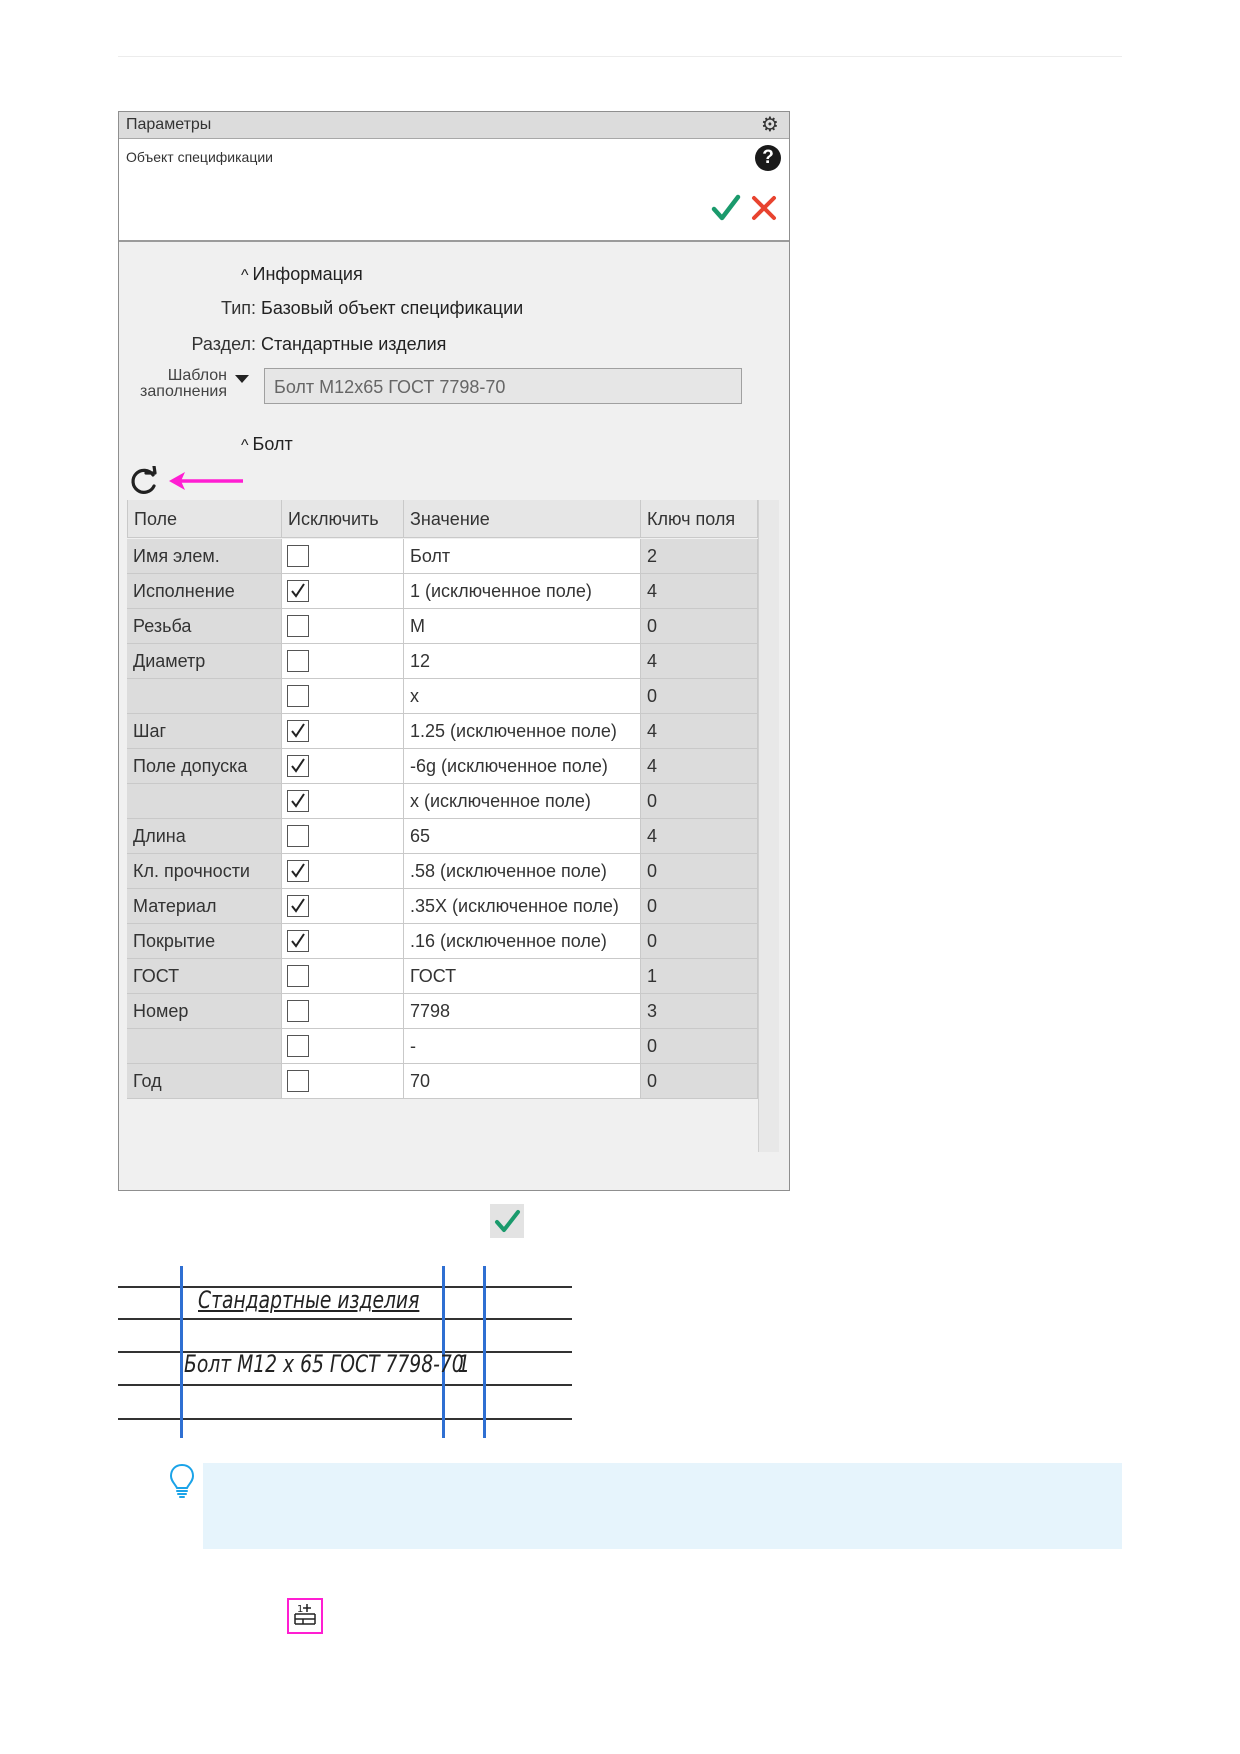  I want to click on drawing-column-line, so click(181, 1352).